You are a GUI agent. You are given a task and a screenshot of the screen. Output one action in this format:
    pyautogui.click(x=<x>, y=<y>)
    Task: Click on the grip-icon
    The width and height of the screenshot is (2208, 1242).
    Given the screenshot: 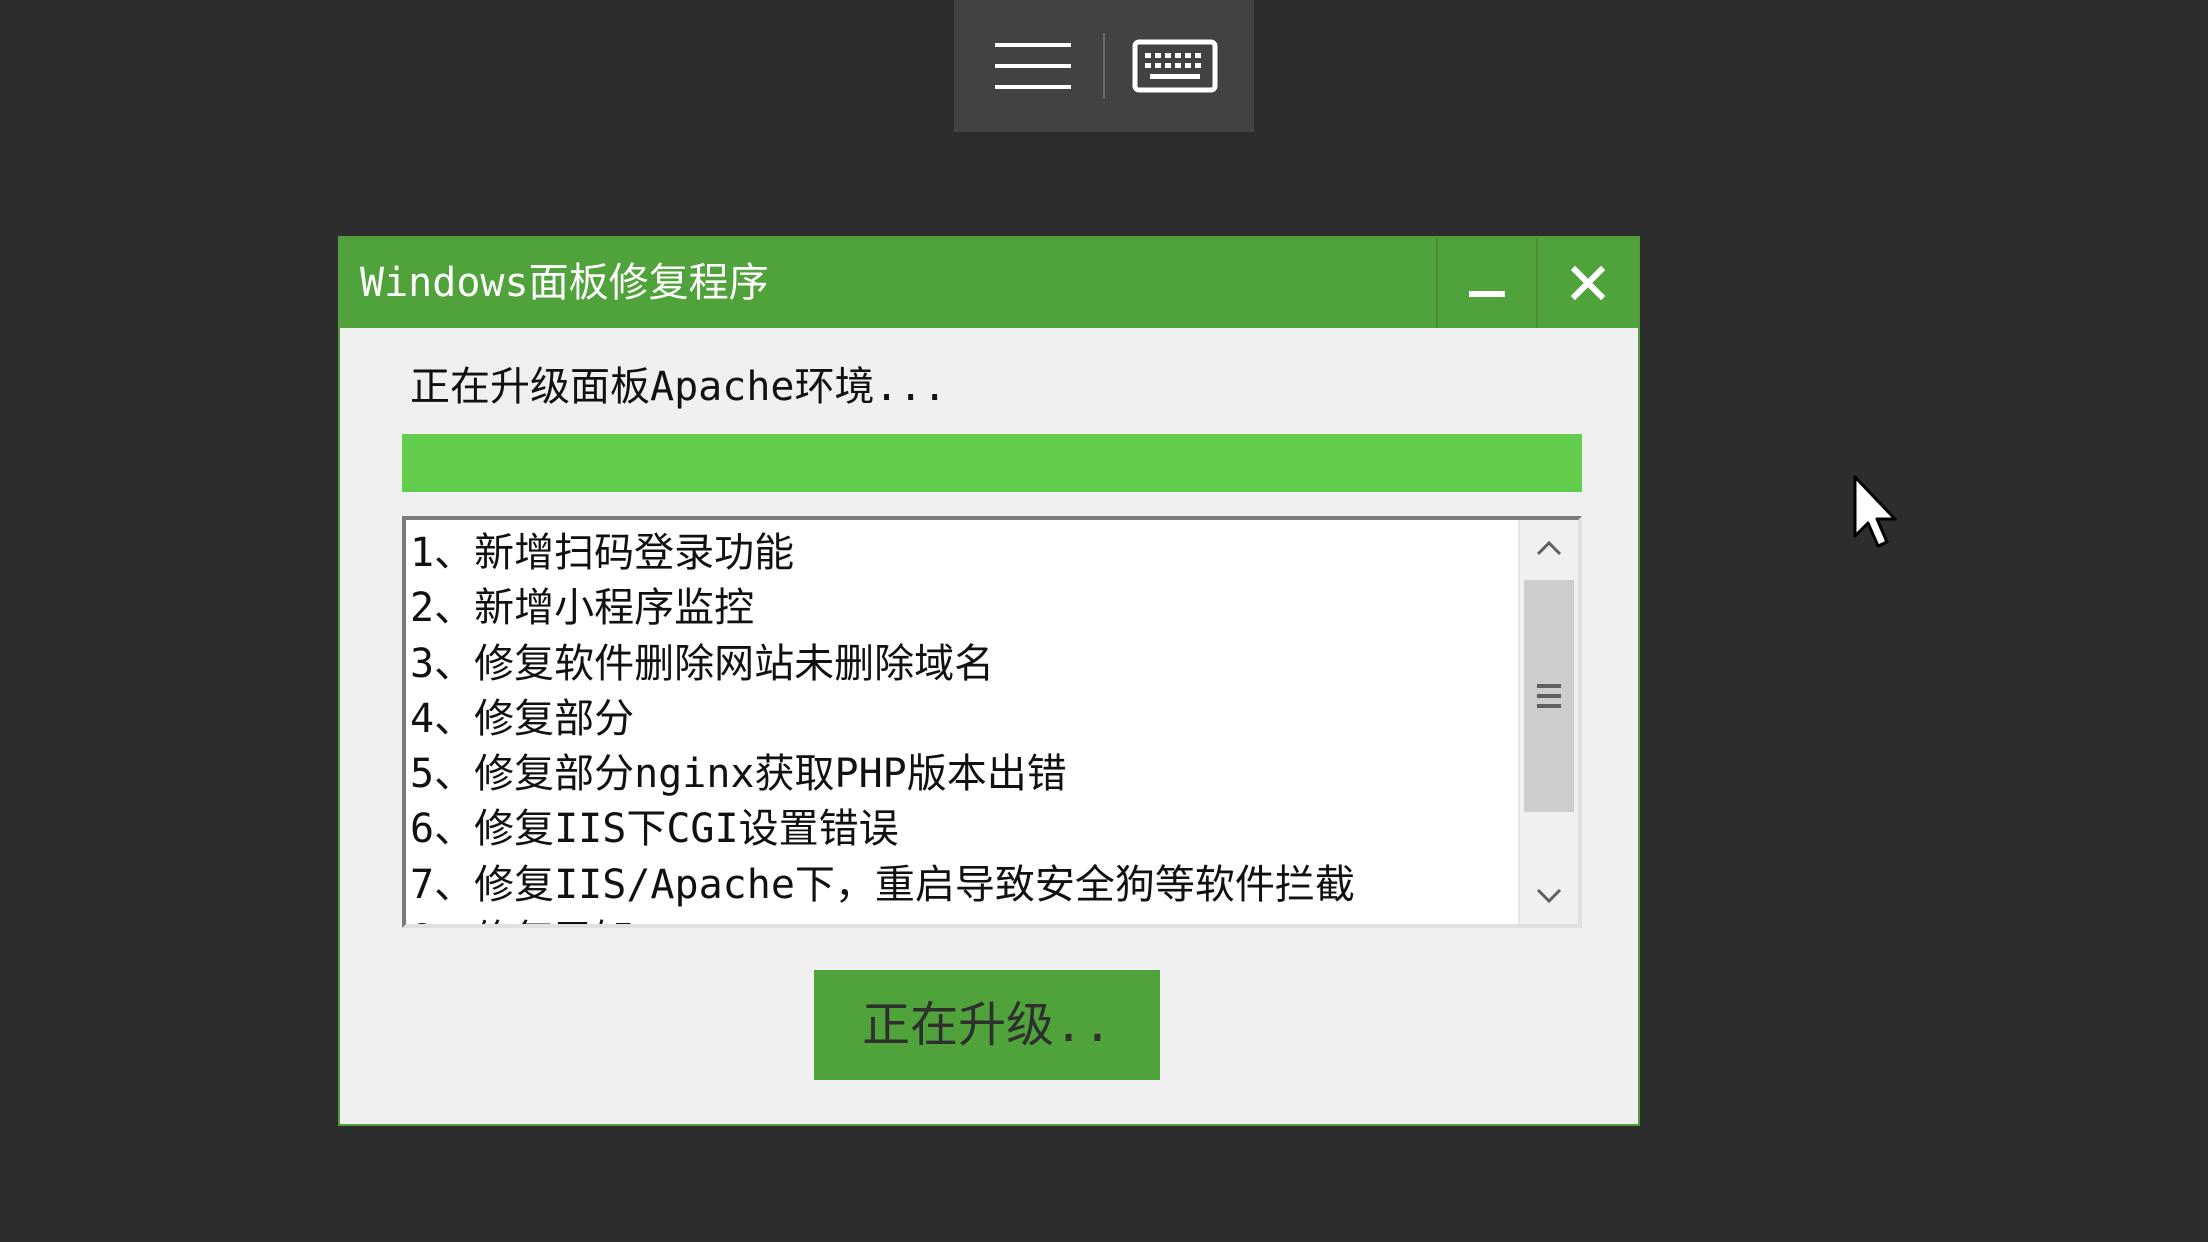 What is the action you would take?
    pyautogui.click(x=1549, y=696)
    